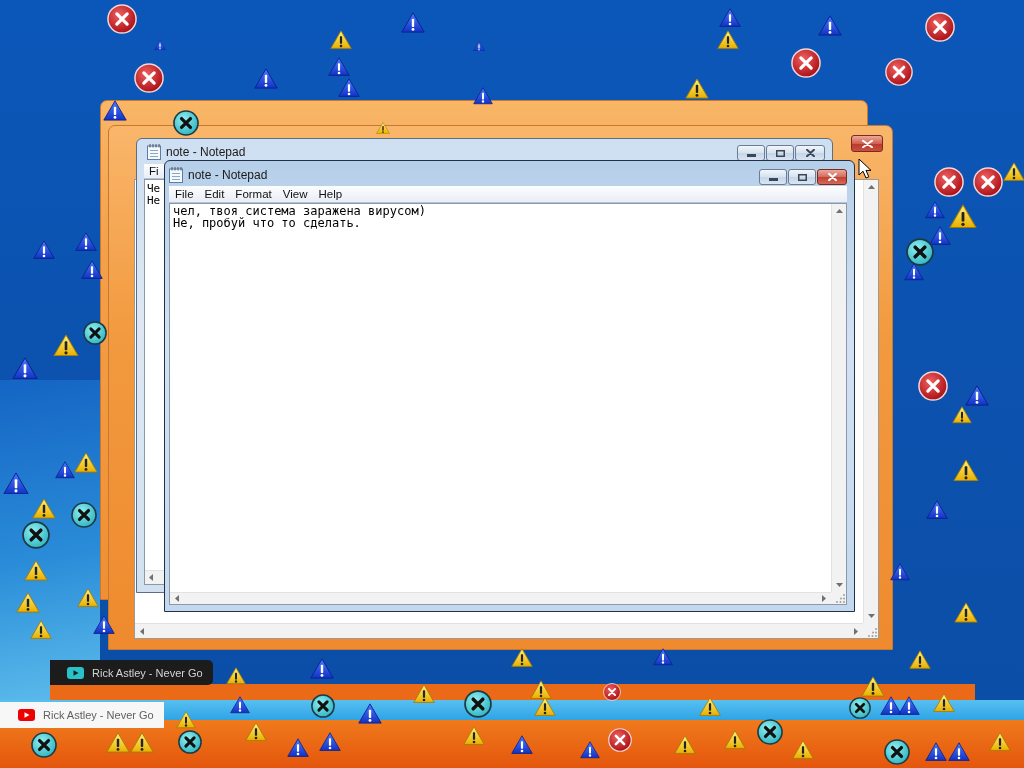 The height and width of the screenshot is (768, 1024). What do you see at coordinates (154, 201) in the screenshot?
I see `text-line: Не` at bounding box center [154, 201].